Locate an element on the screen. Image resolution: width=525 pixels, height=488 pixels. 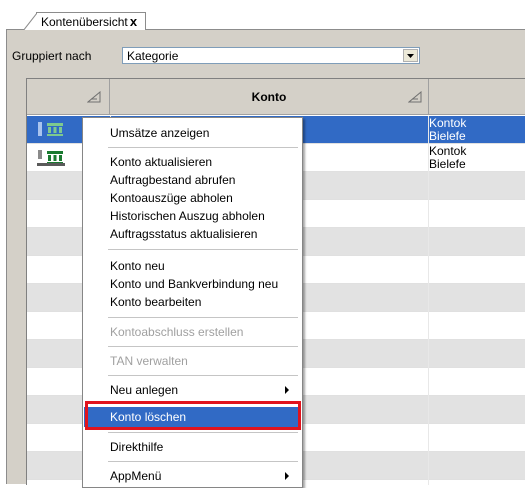
column-divider is located at coordinates (428, 300).